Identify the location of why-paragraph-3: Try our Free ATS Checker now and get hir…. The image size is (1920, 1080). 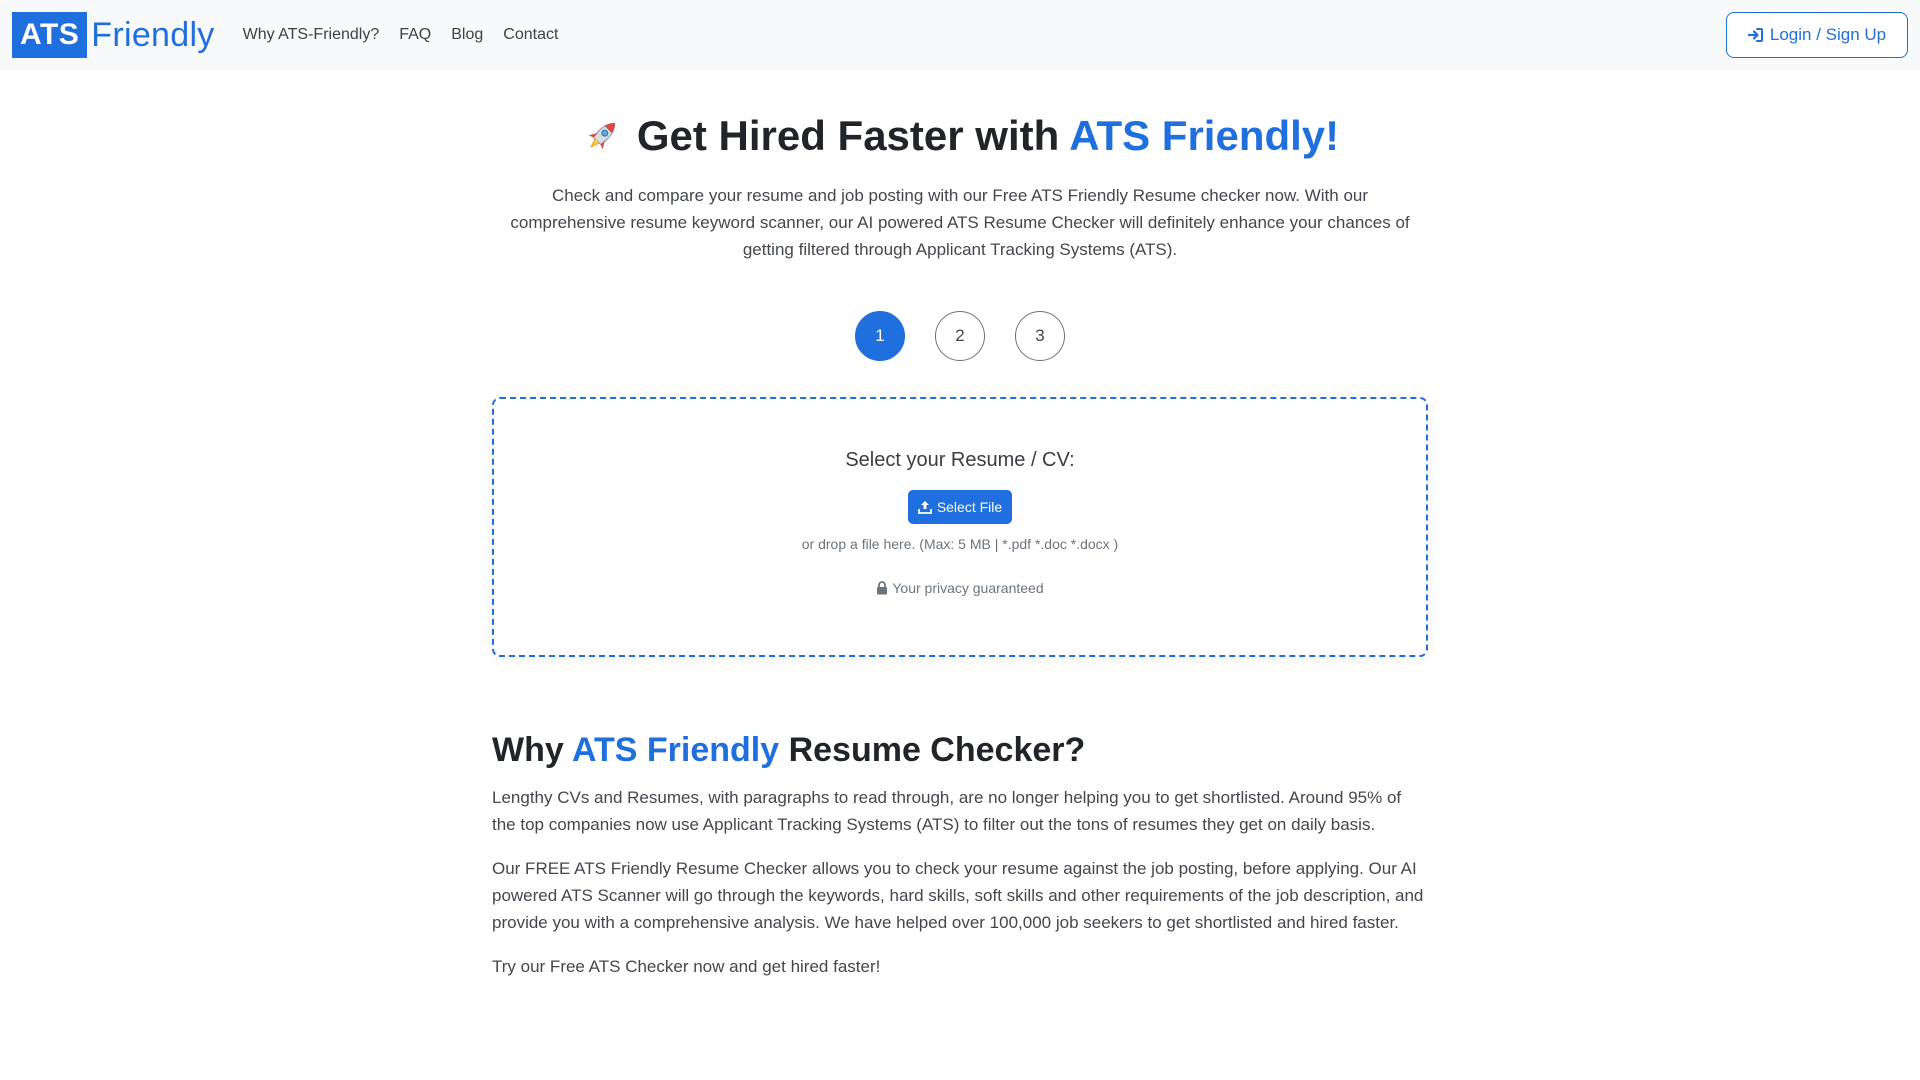
(686, 966).